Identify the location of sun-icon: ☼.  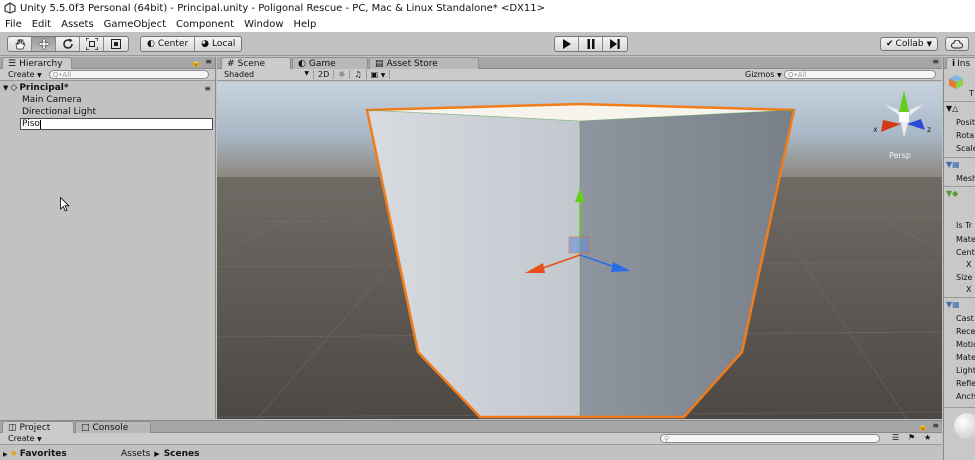
(342, 74).